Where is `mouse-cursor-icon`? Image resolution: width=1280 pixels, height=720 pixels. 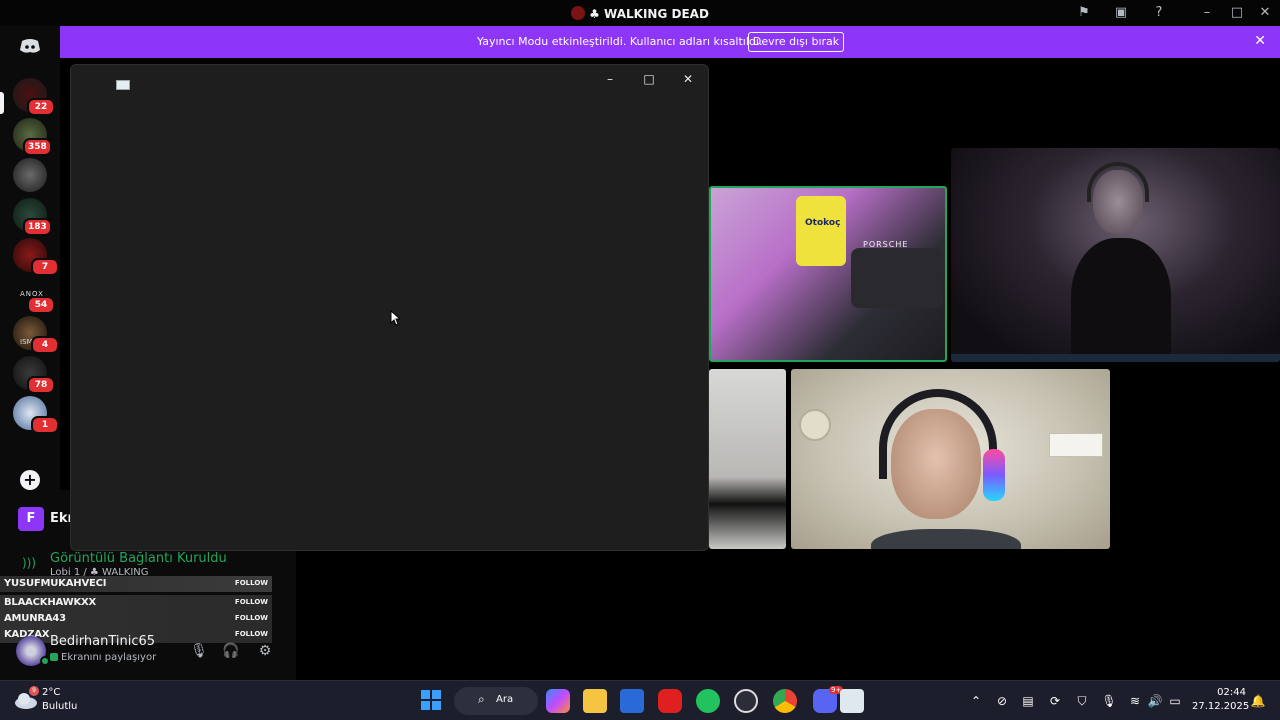
mouse-cursor-icon is located at coordinates (396, 319).